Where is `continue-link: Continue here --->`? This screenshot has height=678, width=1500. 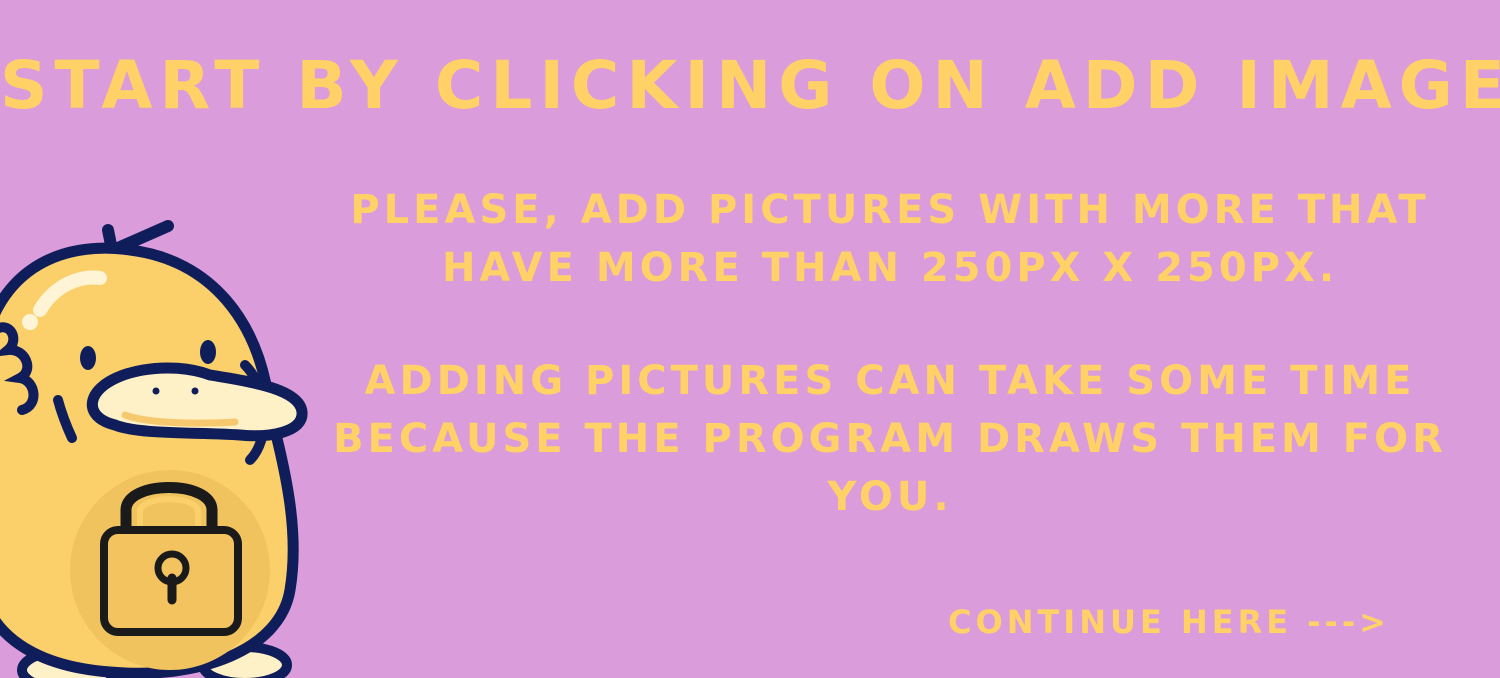 continue-link: Continue here ---> is located at coordinates (1169, 622).